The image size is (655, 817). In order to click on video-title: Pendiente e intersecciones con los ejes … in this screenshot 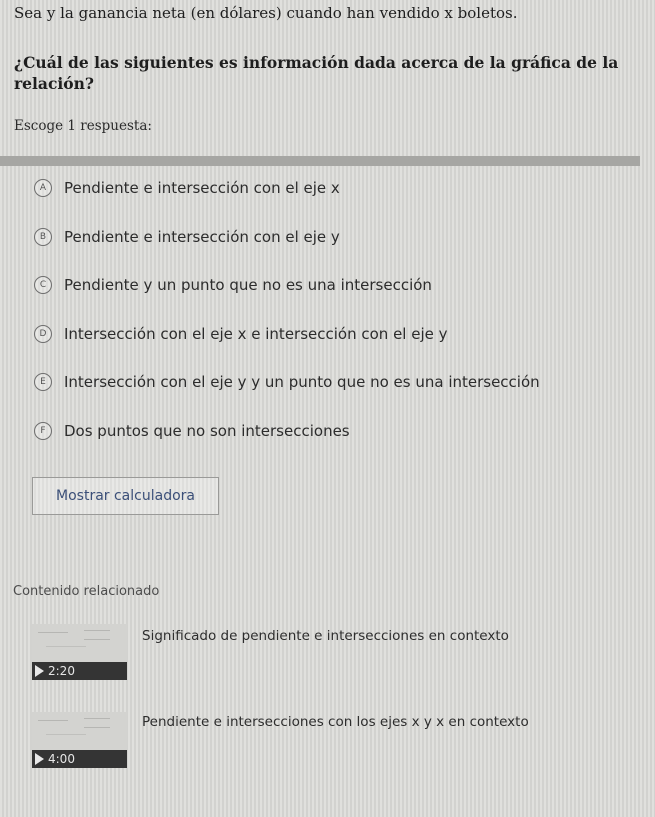, I will do `click(335, 722)`.